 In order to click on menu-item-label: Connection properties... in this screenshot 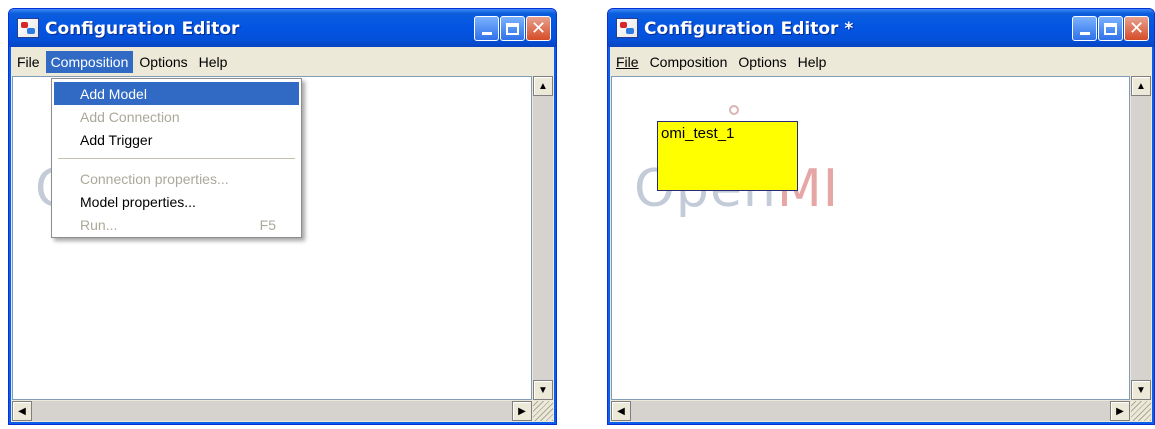, I will do `click(154, 178)`.